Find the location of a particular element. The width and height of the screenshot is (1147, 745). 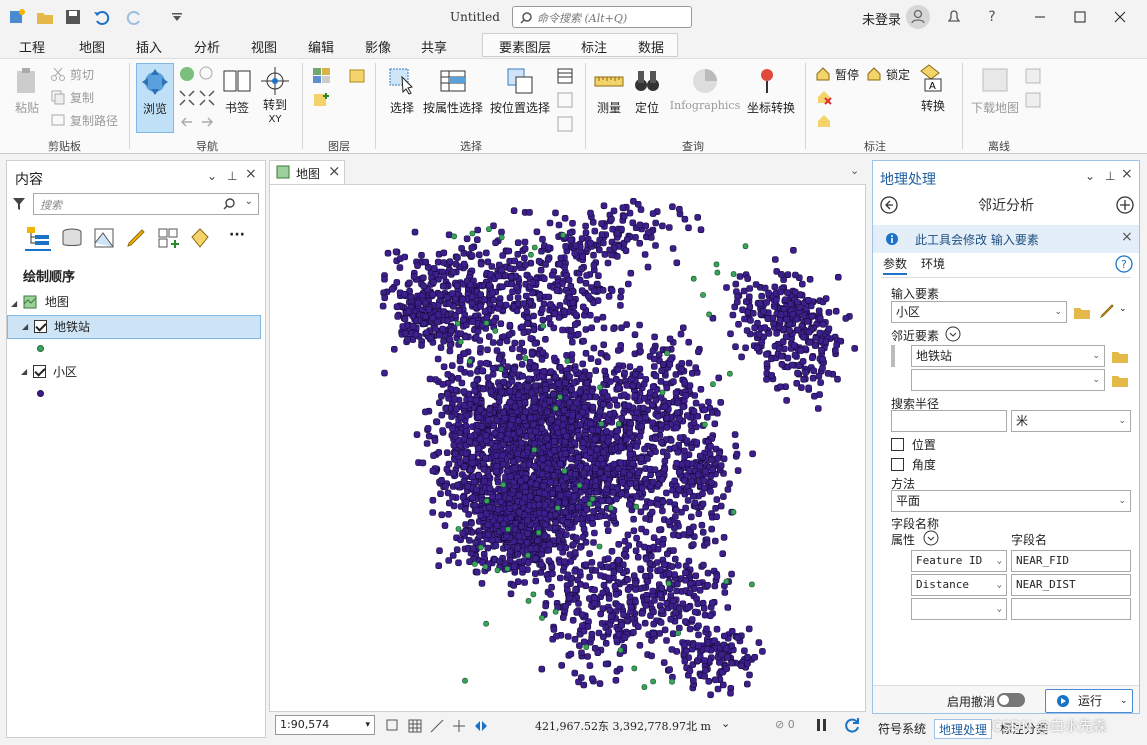

filter-icon is located at coordinates (19, 204).